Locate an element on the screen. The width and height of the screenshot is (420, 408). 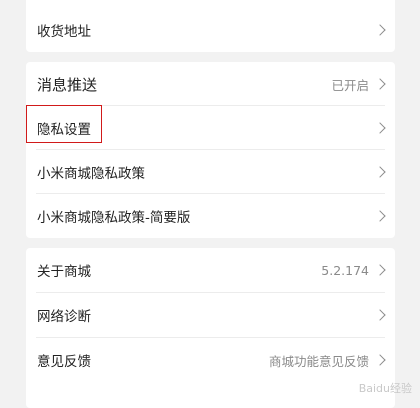
address-card: 收货地址 is located at coordinates (210, 26).